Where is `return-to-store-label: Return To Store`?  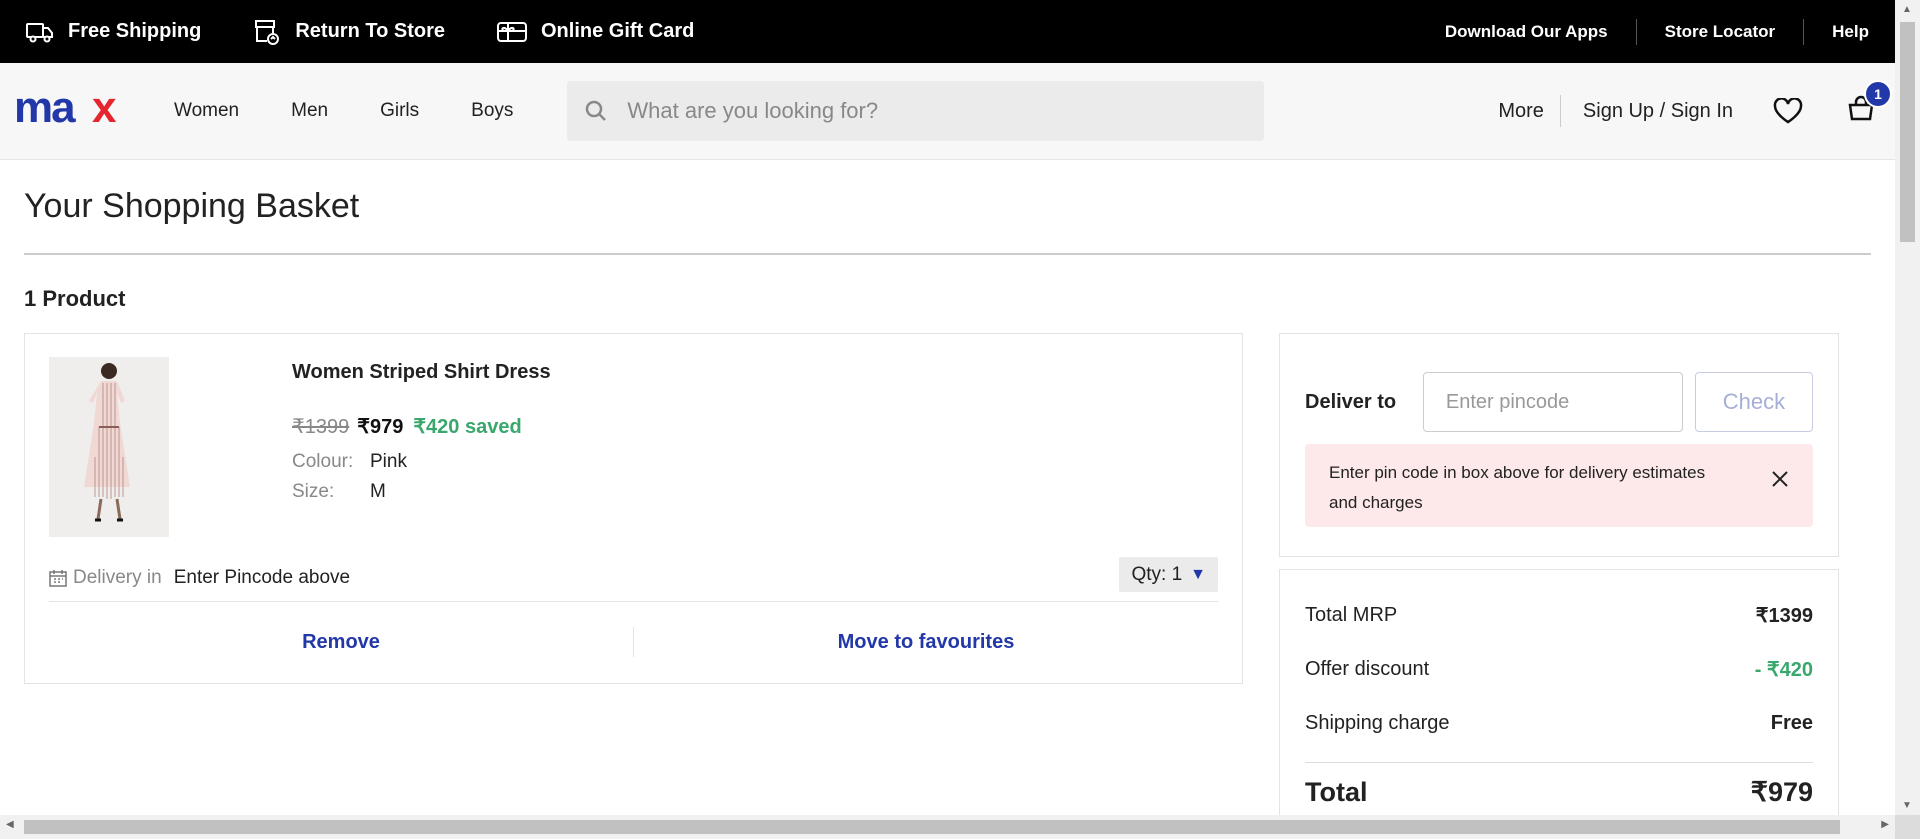 return-to-store-label: Return To Store is located at coordinates (370, 31).